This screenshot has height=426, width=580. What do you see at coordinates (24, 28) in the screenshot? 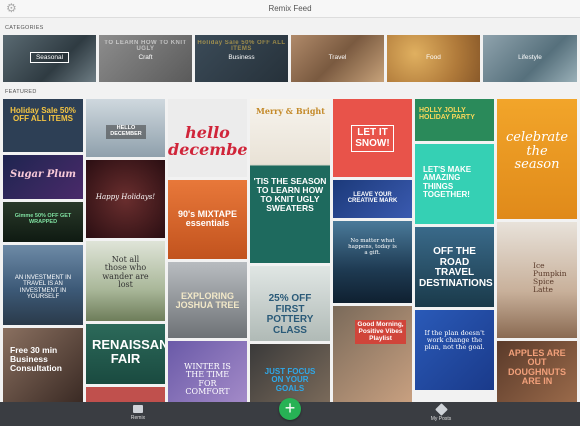
I see `categories-label: CATEGORIES` at bounding box center [24, 28].